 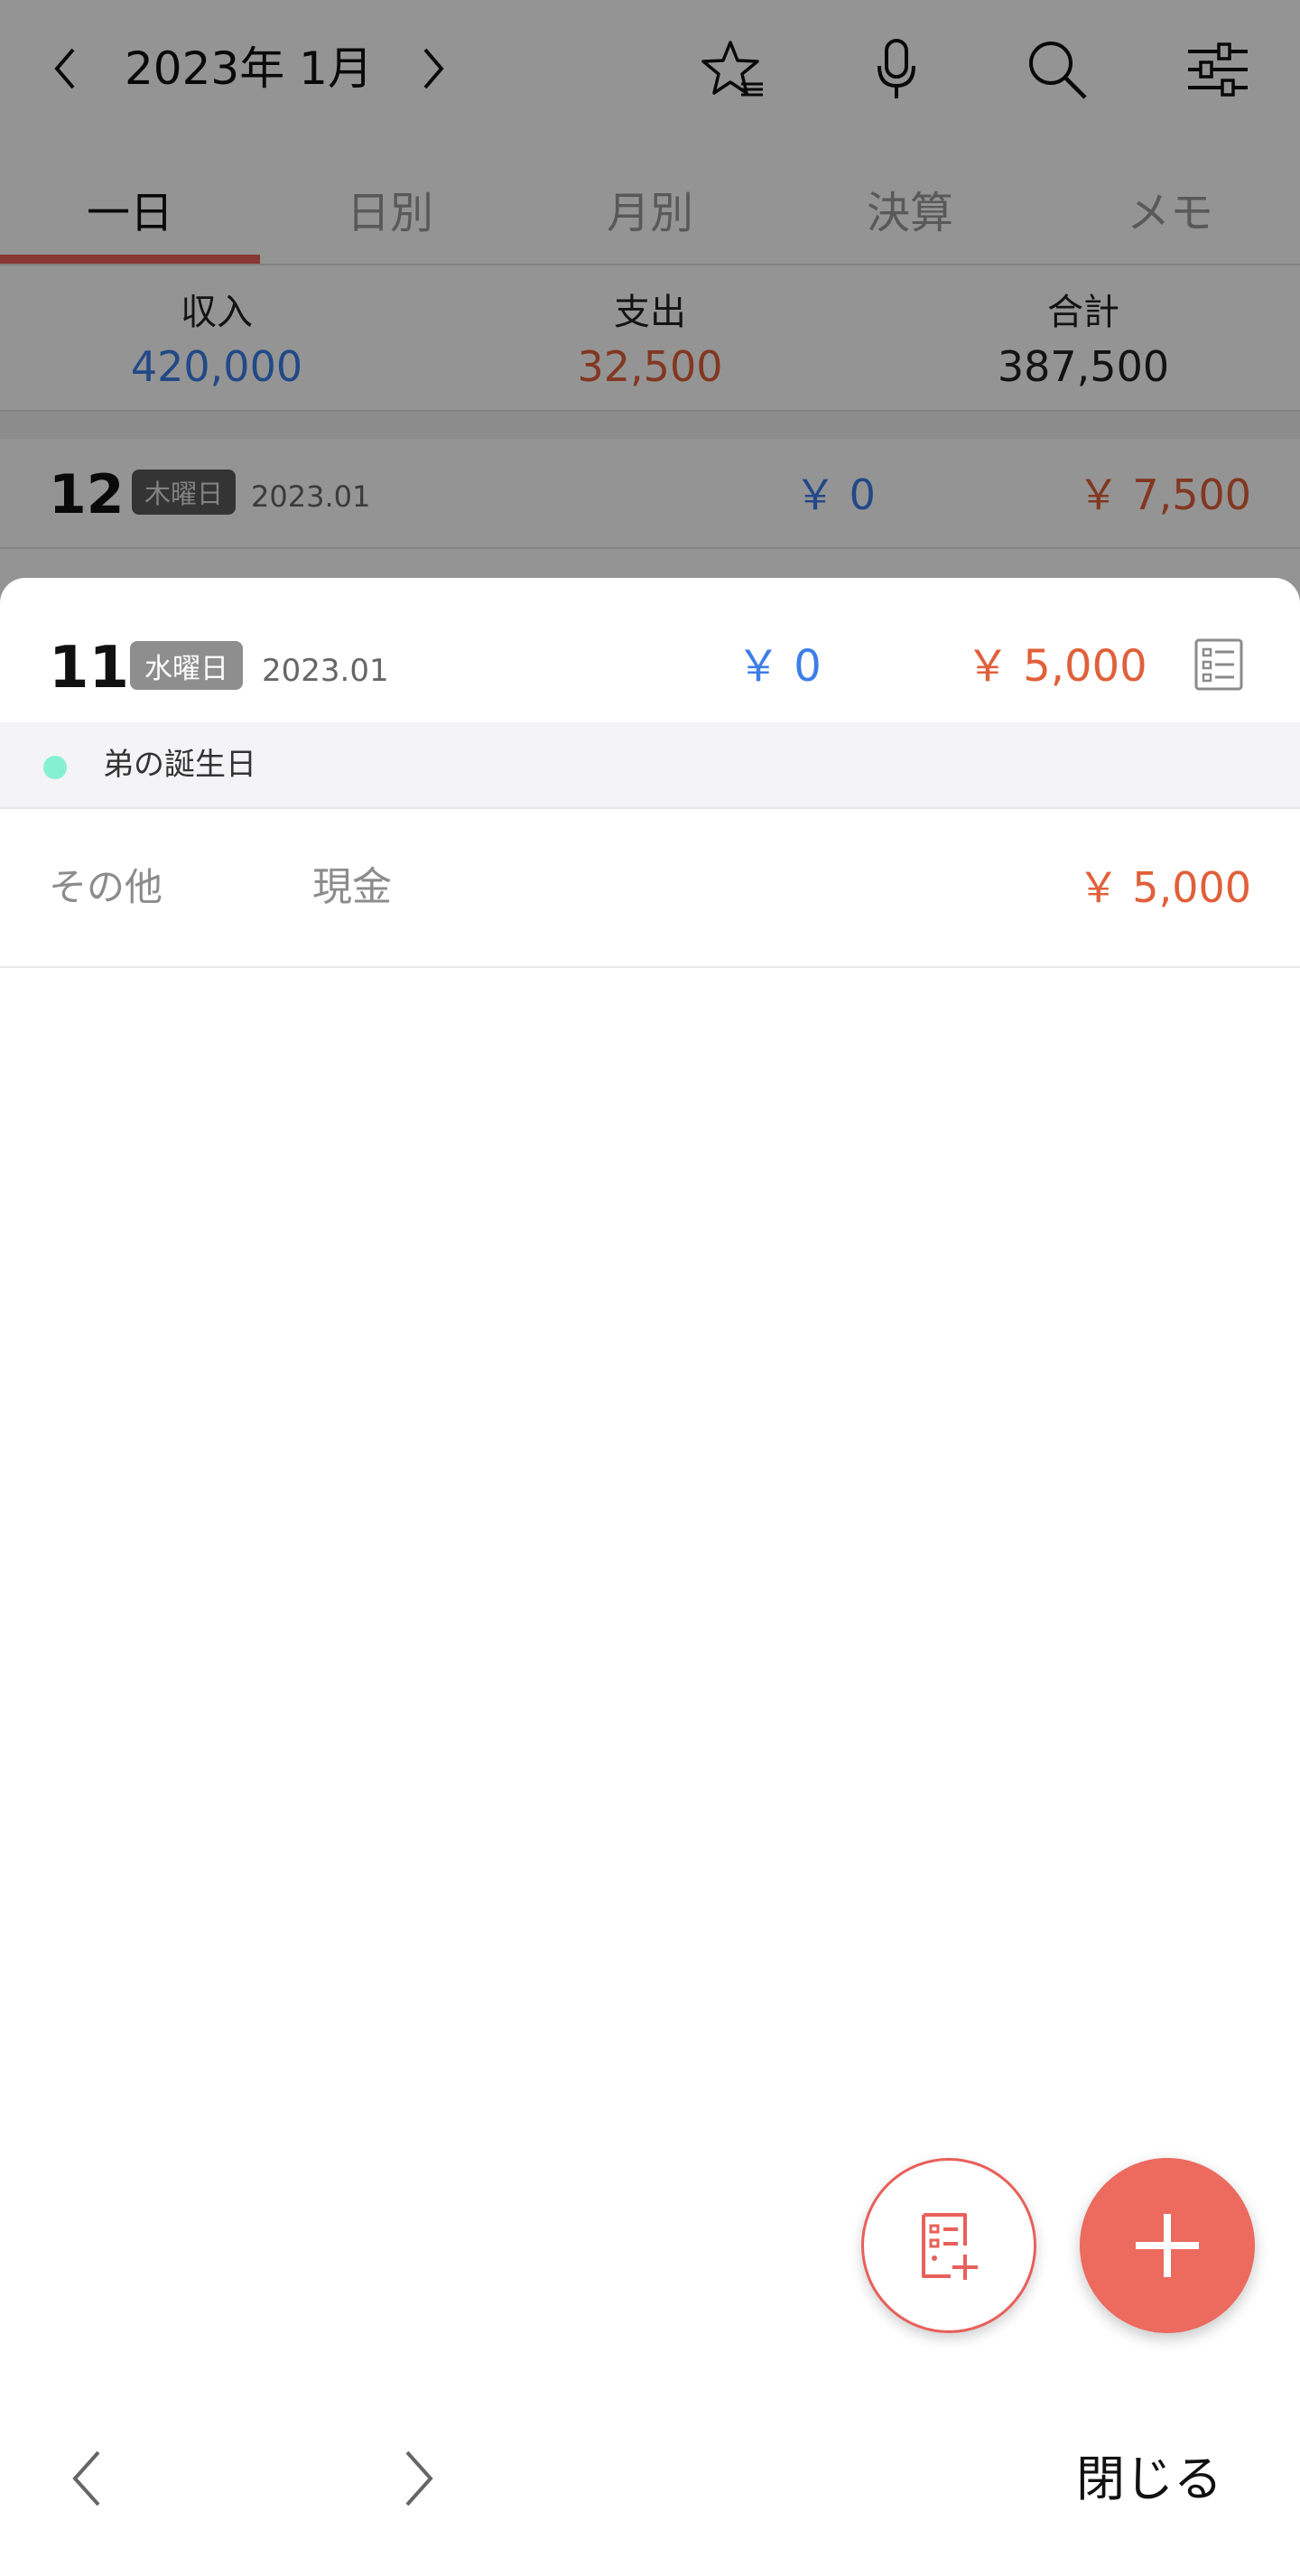 I want to click on transaction-account: 現金, so click(x=352, y=887).